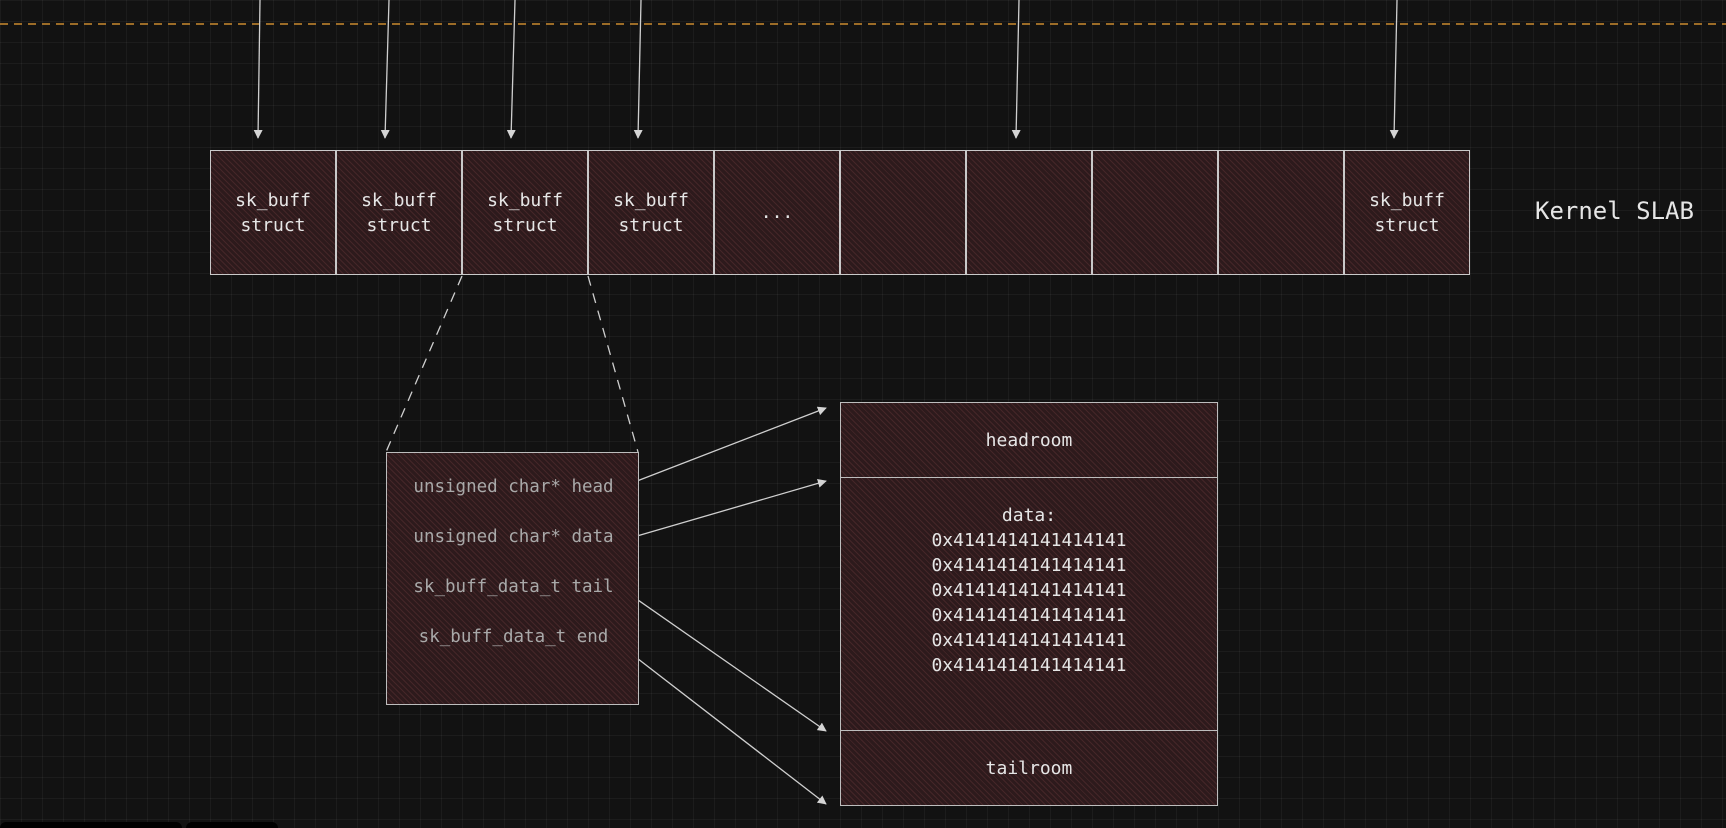 The height and width of the screenshot is (828, 1726). Describe the element at coordinates (651, 212) in the screenshot. I see `slab-cell-4: sk_buff struct` at that location.